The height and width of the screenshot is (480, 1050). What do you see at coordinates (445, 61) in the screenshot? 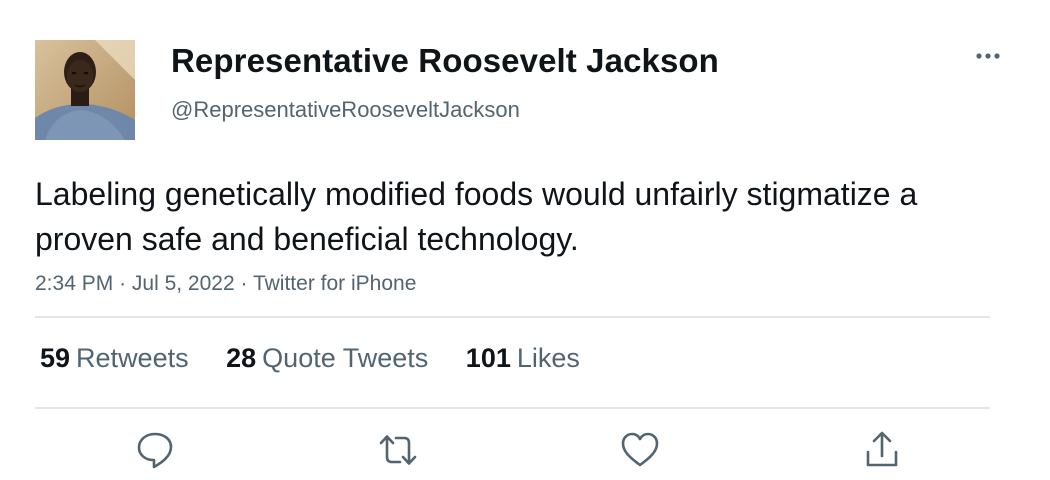
I see `display-name: Representative Roosevelt Jackson` at bounding box center [445, 61].